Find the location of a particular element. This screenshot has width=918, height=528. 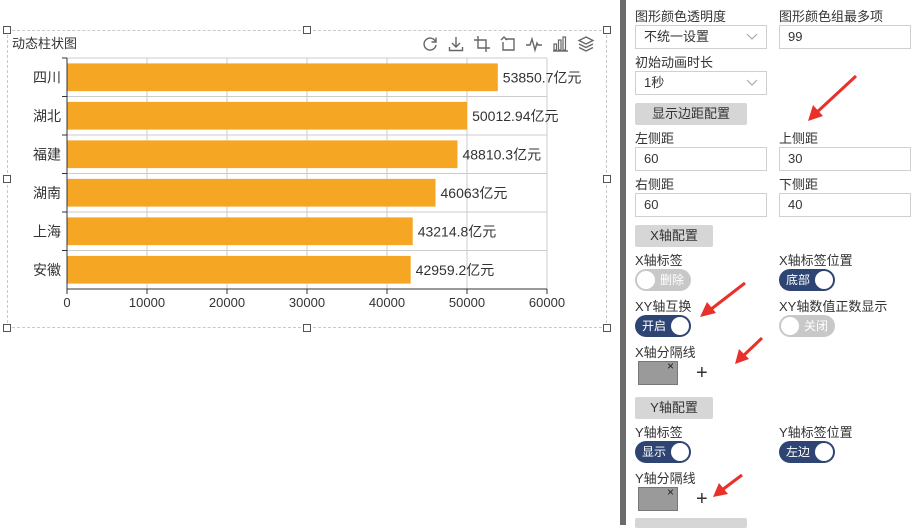

top-margin-label: 上侧距 is located at coordinates (799, 138).